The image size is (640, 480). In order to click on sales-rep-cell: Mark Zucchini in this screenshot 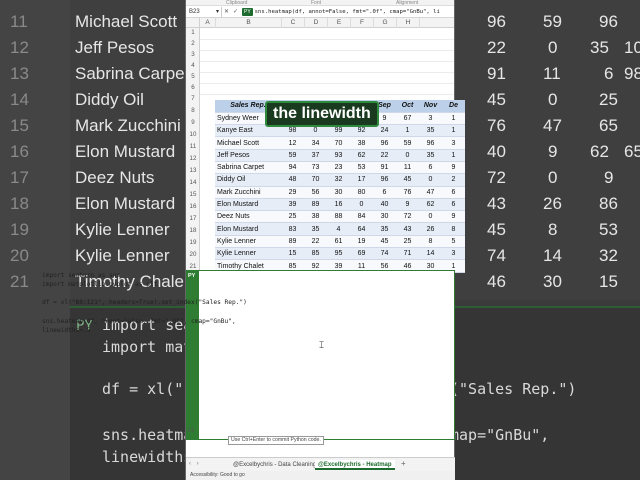, I will do `click(248, 192)`.